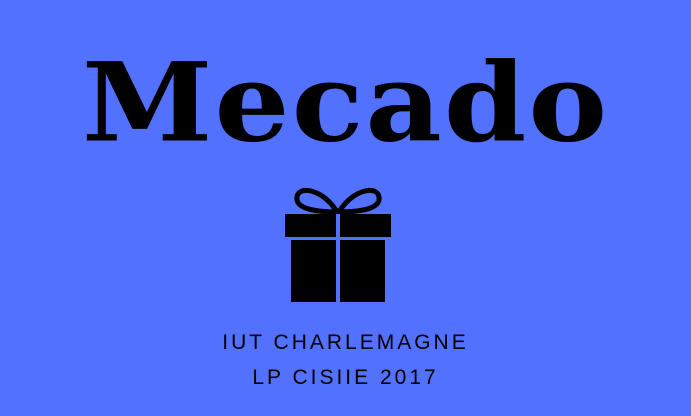 The image size is (691, 416). I want to click on gift-icon, so click(338, 243).